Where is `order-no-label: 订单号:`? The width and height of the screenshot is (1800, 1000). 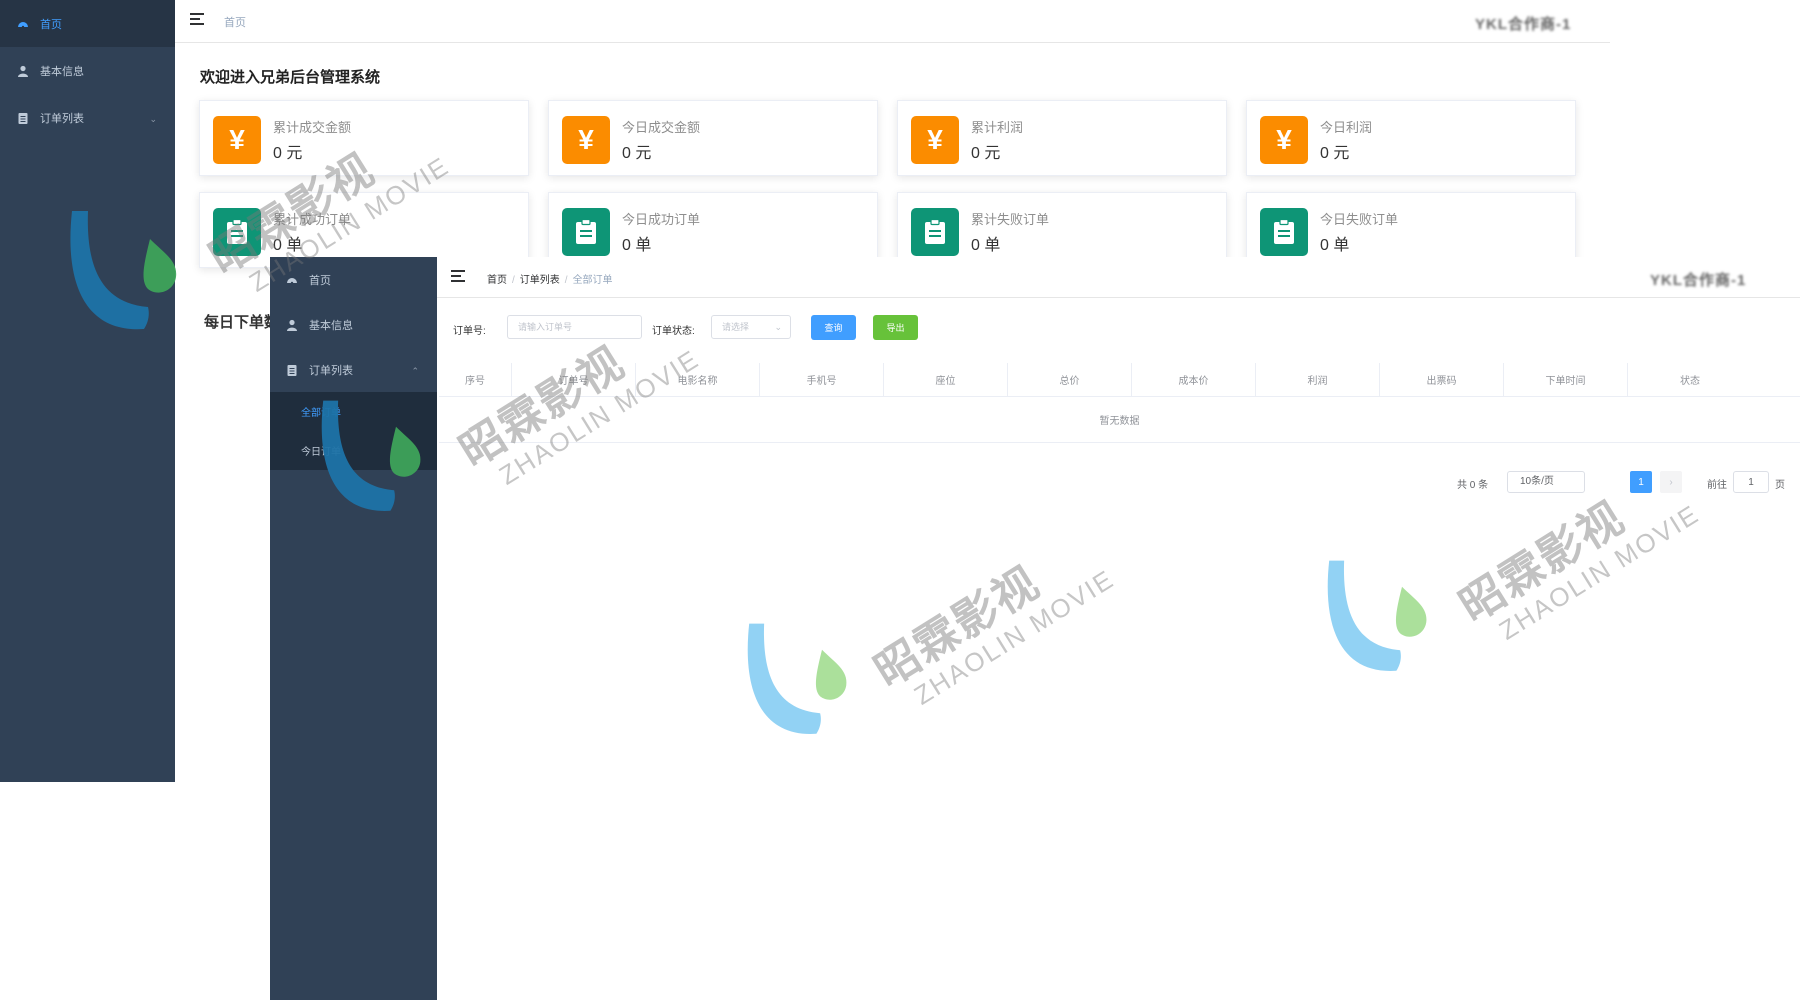
order-no-label: 订单号: is located at coordinates (469, 331).